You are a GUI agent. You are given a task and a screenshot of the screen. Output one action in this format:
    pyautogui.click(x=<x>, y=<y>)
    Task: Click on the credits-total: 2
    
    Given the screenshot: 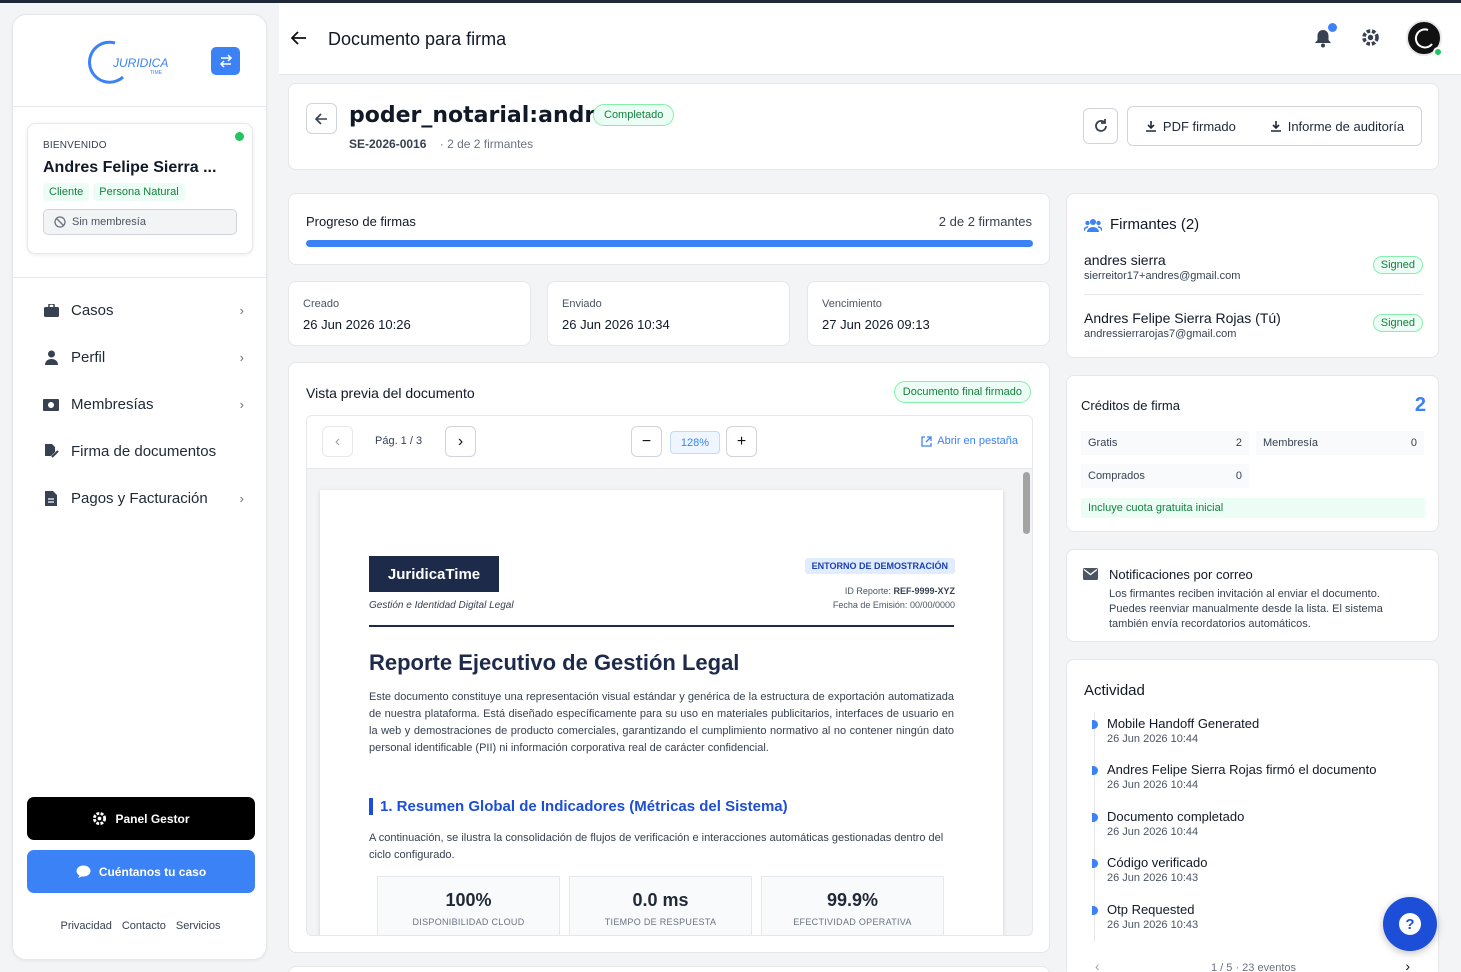 What is the action you would take?
    pyautogui.click(x=1420, y=405)
    